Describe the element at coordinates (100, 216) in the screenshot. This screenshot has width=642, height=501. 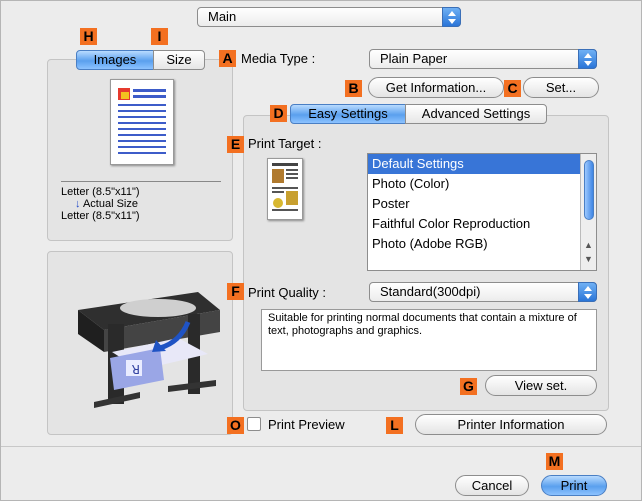
I see `paper-size-output: Letter (8.5"x11")` at that location.